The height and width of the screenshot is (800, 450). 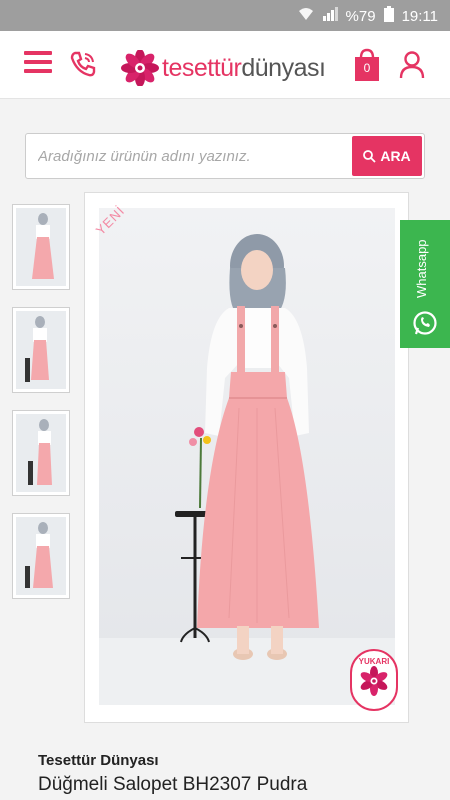 What do you see at coordinates (412, 65) in the screenshot?
I see `user-icon` at bounding box center [412, 65].